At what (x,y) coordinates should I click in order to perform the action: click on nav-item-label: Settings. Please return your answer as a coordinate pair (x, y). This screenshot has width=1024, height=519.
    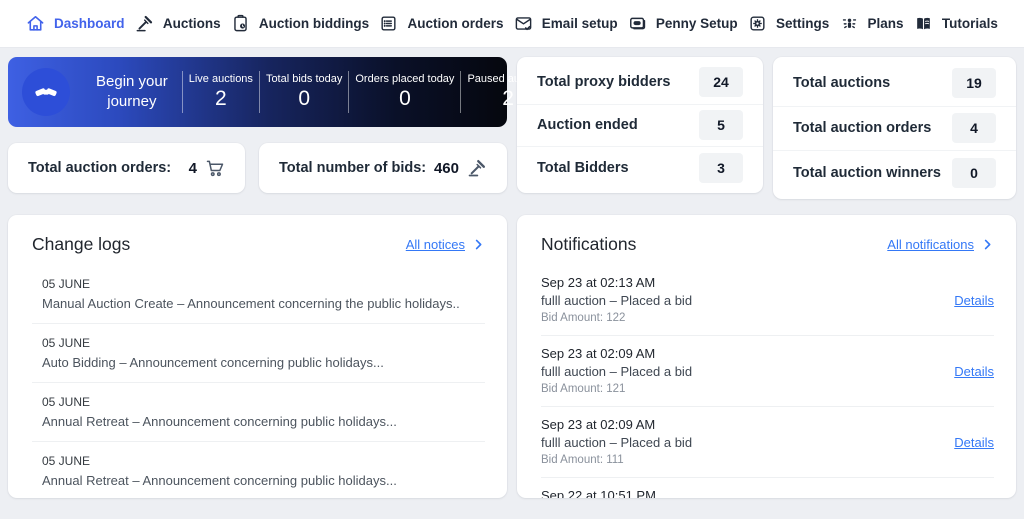
    Looking at the image, I should click on (802, 23).